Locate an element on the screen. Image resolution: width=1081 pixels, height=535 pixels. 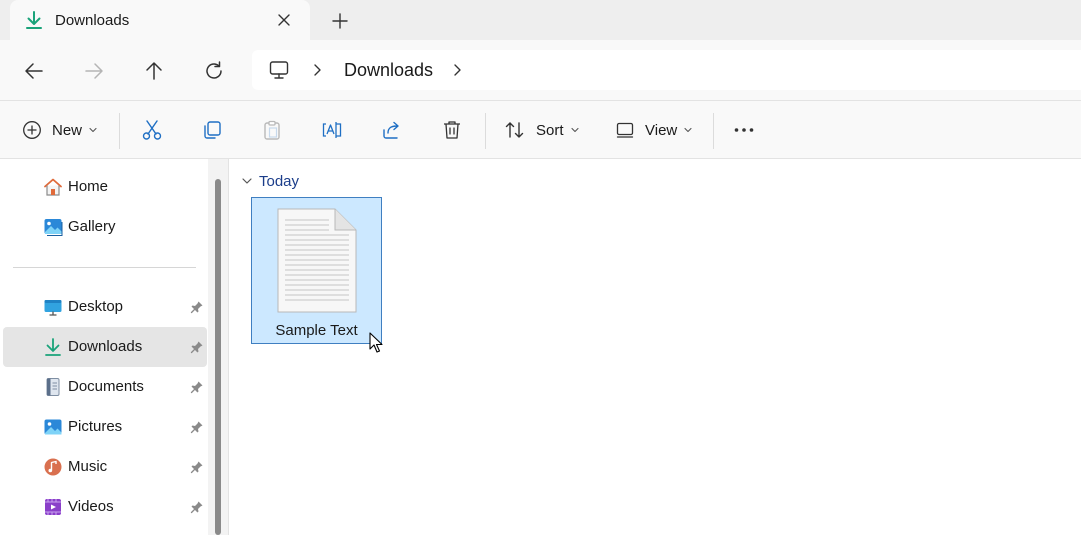
tab-downloads: Downloads is located at coordinates (160, 20).